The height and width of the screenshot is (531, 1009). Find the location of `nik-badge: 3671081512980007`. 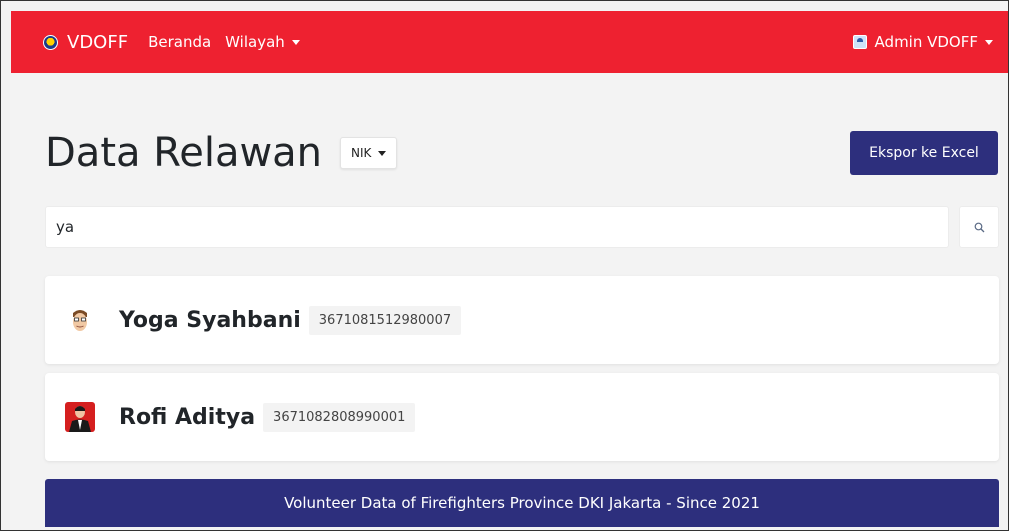

nik-badge: 3671081512980007 is located at coordinates (385, 320).